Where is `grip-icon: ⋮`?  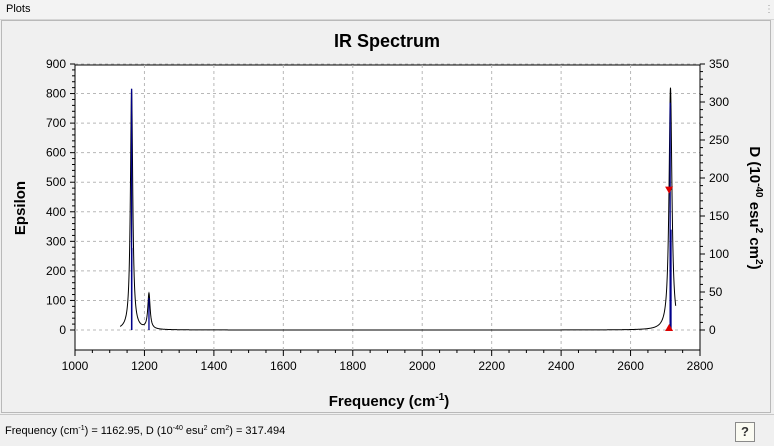
grip-icon: ⋮ is located at coordinates (769, 9).